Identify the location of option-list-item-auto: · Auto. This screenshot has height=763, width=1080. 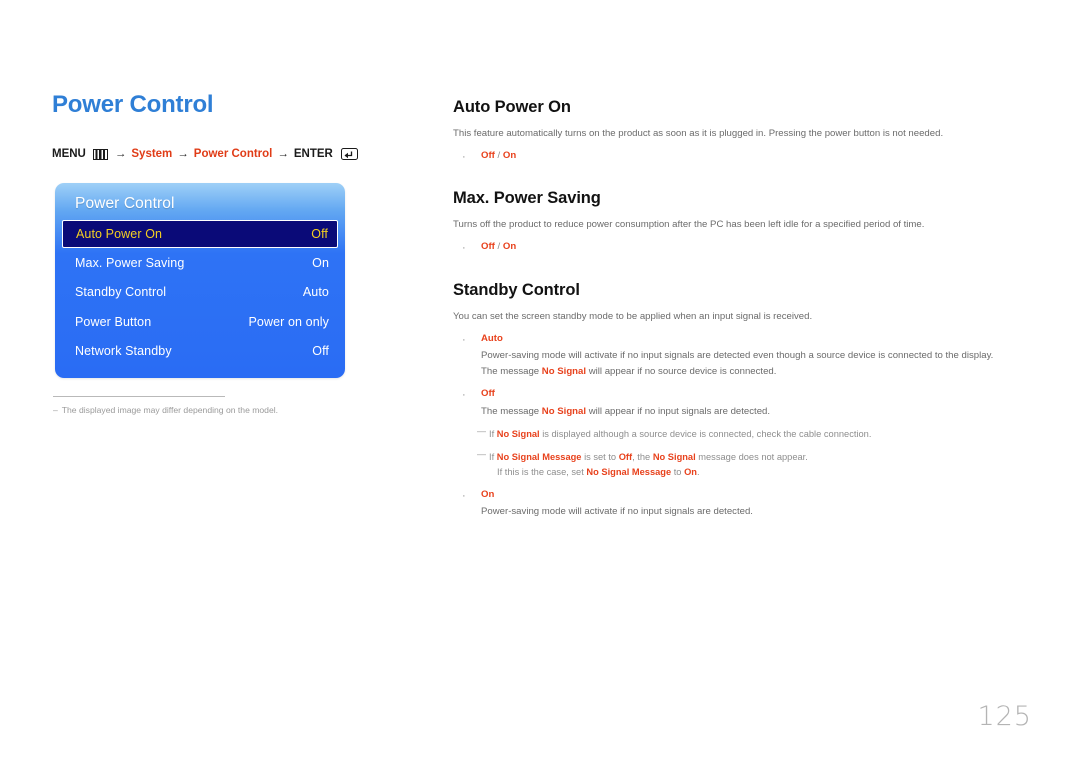
(743, 340).